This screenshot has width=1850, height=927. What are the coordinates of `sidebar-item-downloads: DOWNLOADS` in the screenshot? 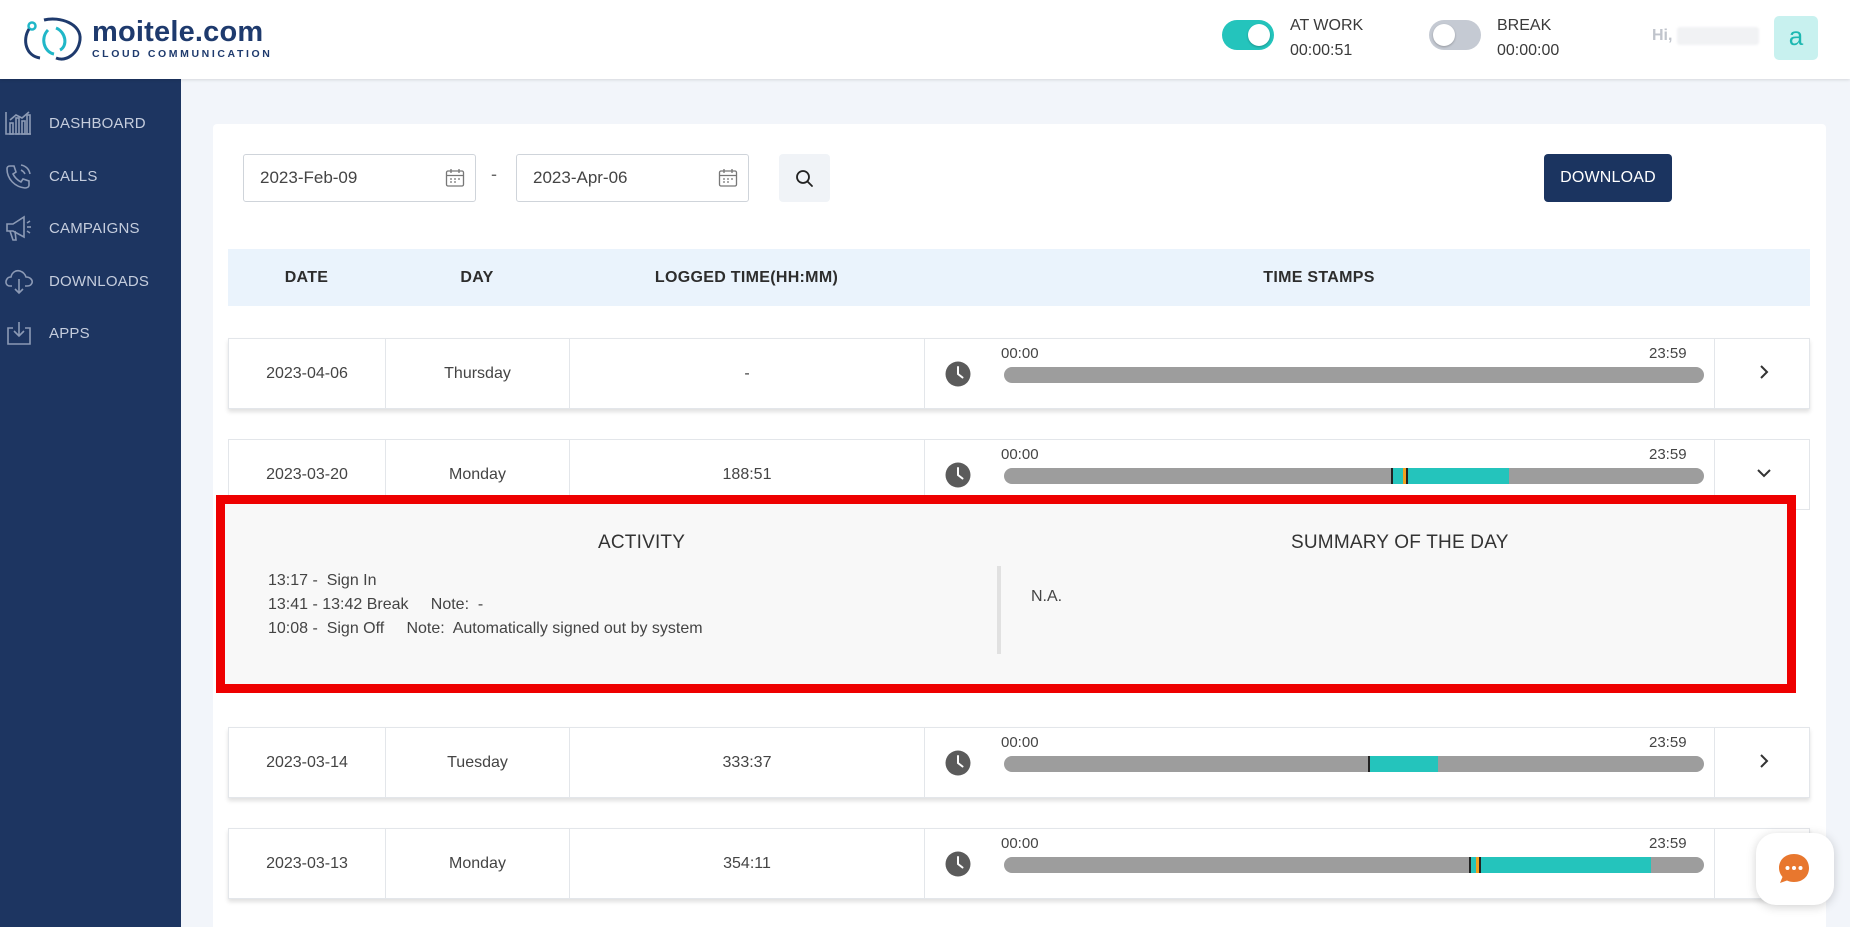 It's located at (90, 281).